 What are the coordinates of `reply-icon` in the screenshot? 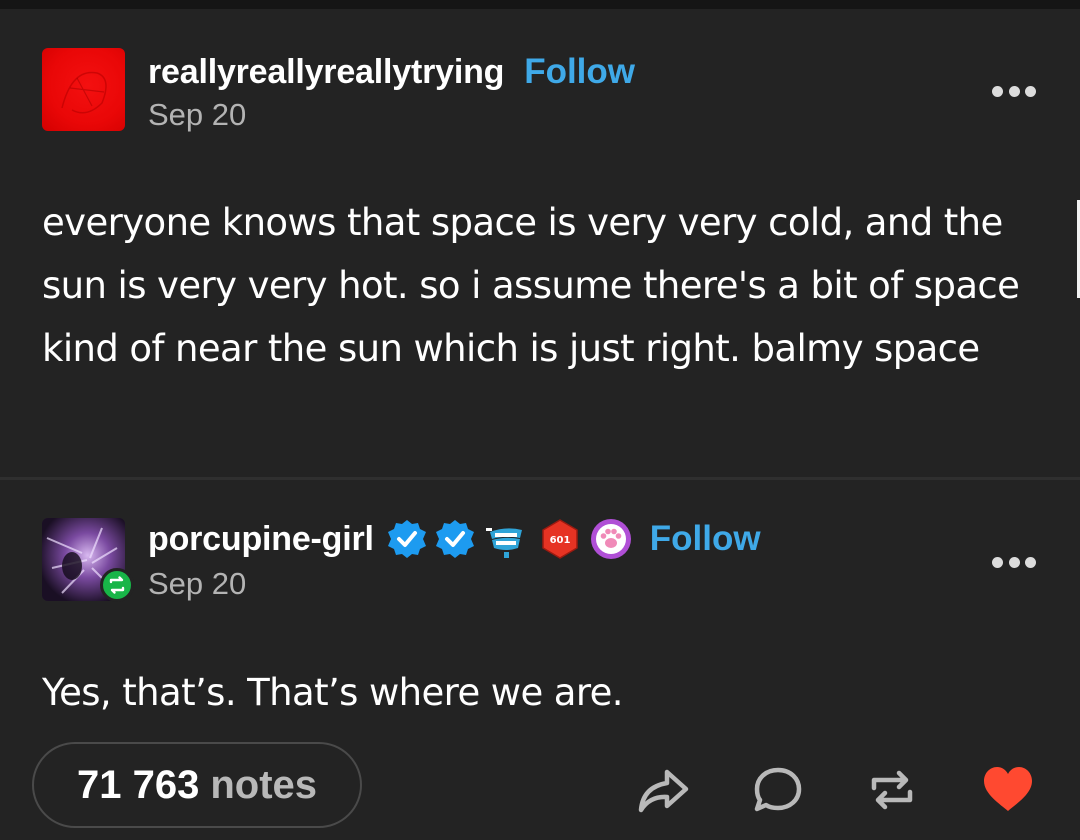 It's located at (778, 790).